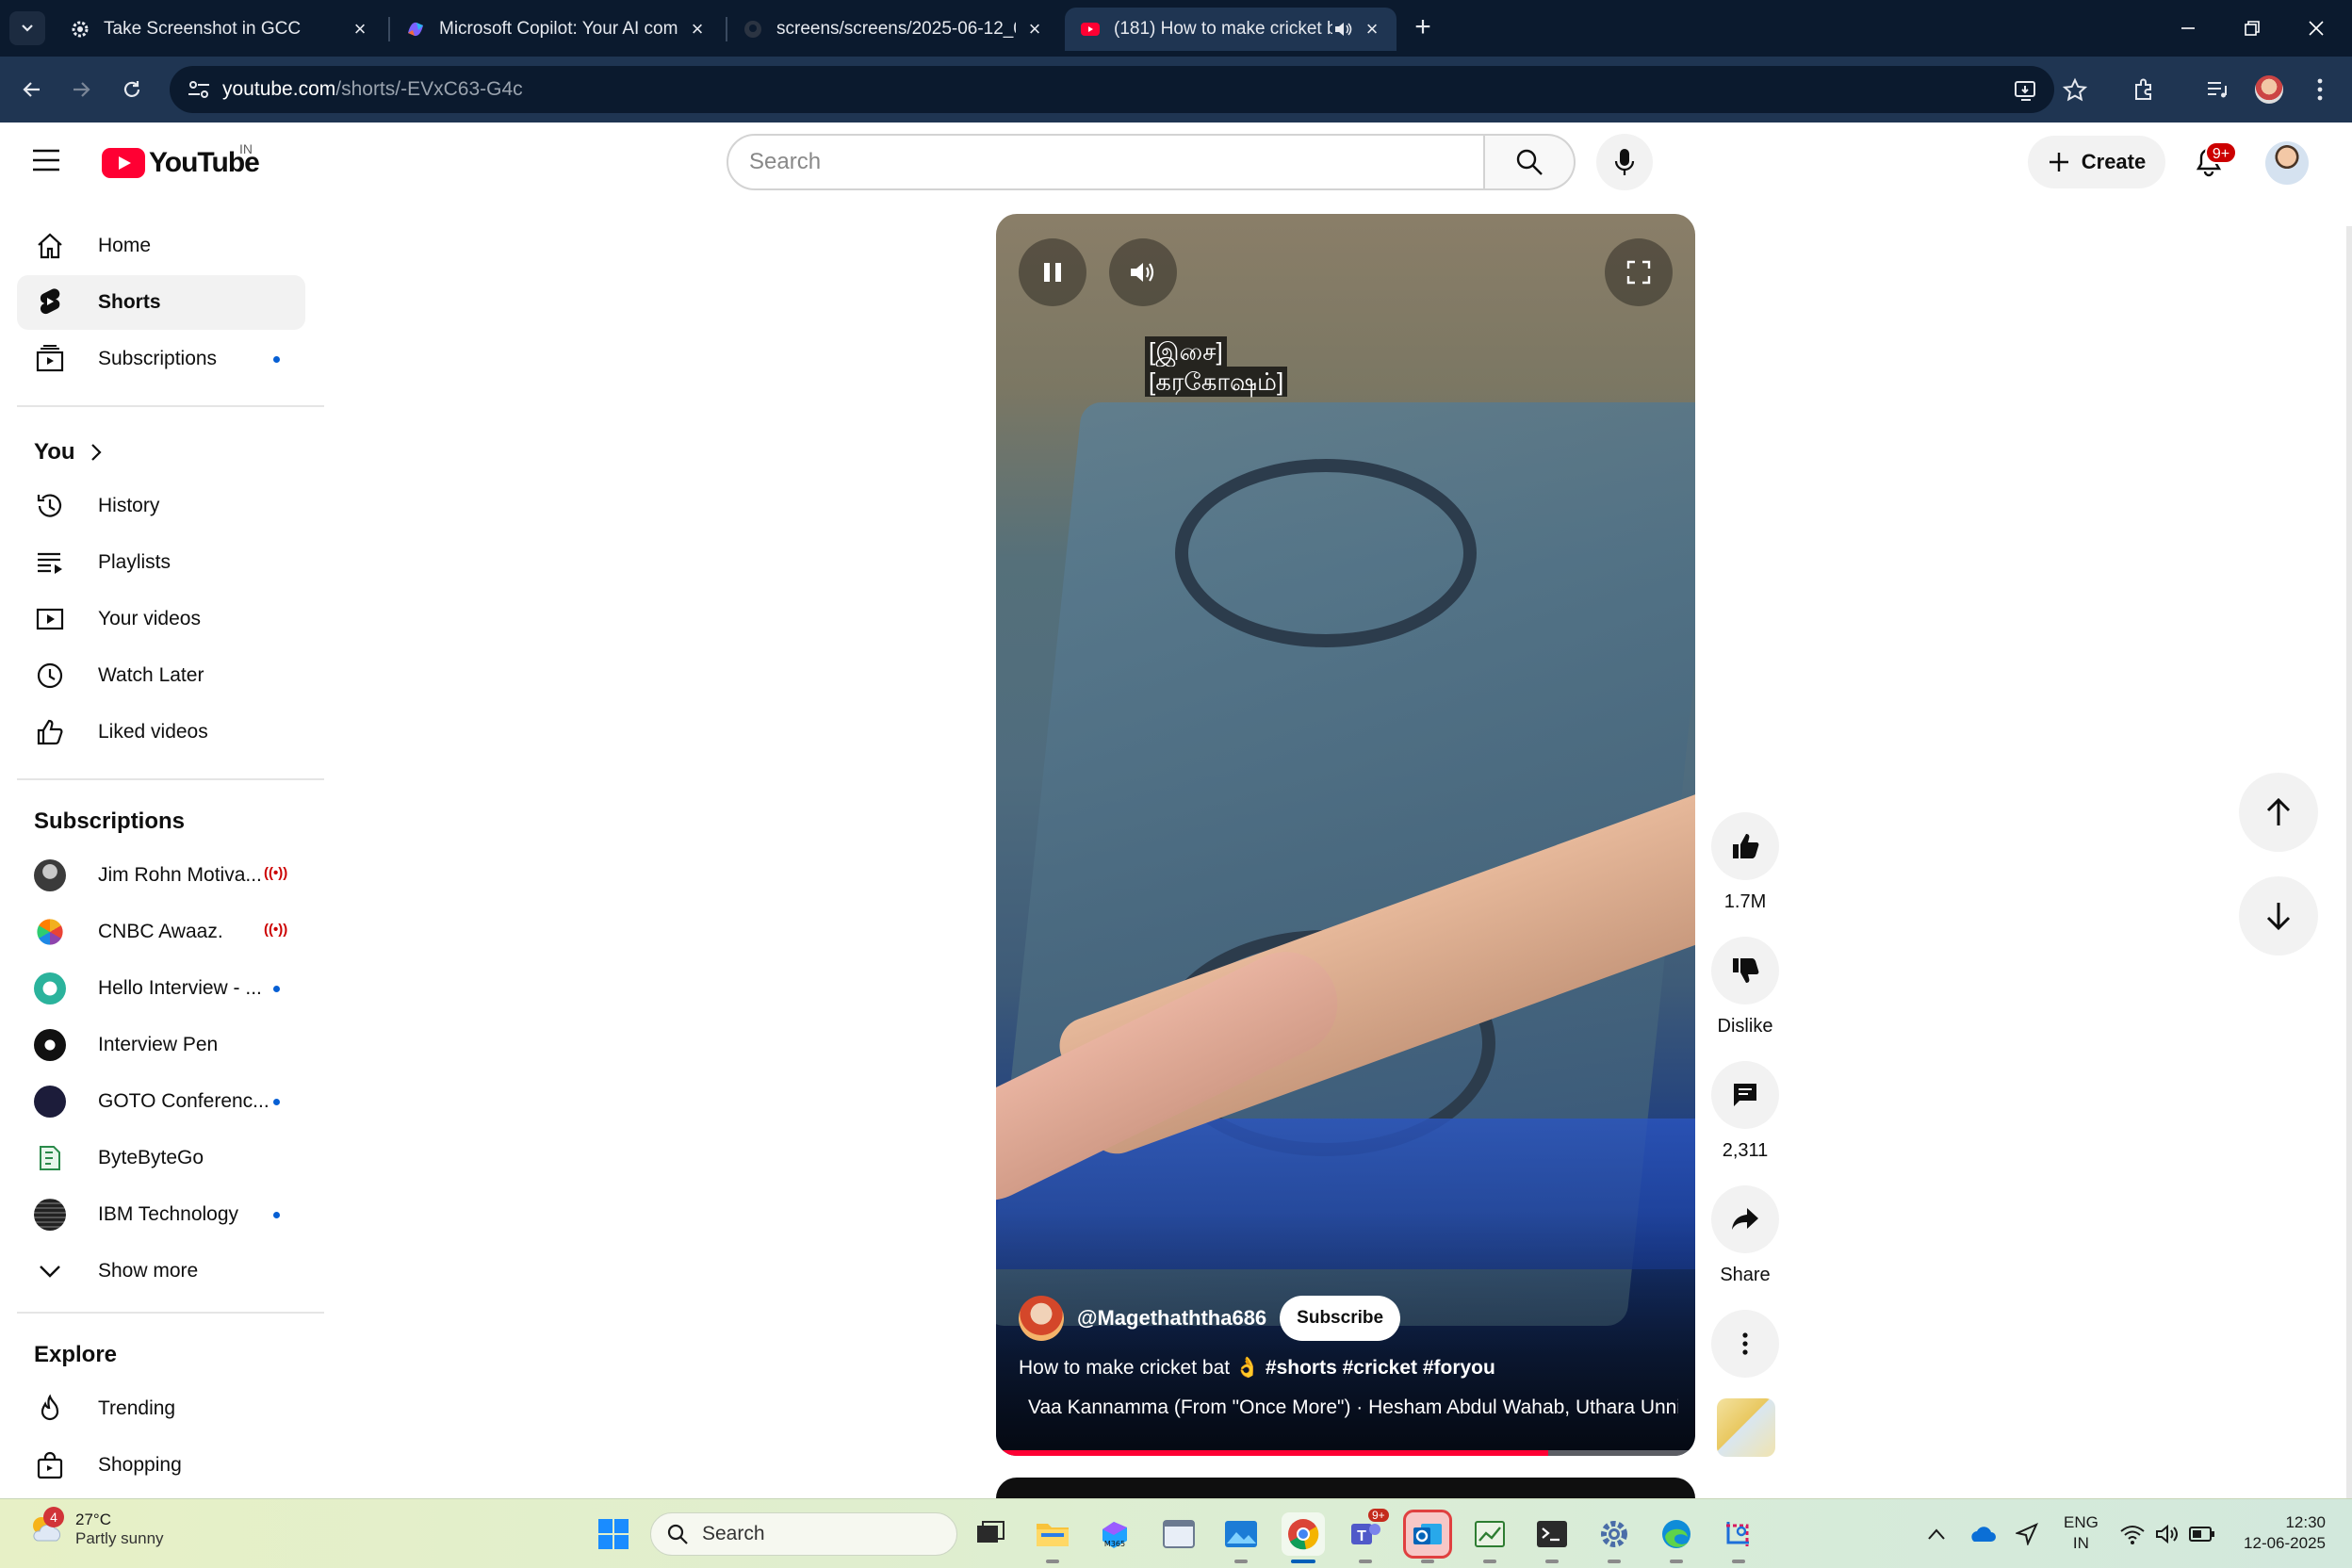 The image size is (2352, 1568). What do you see at coordinates (1042, 1319) in the screenshot?
I see `channel-avatar` at bounding box center [1042, 1319].